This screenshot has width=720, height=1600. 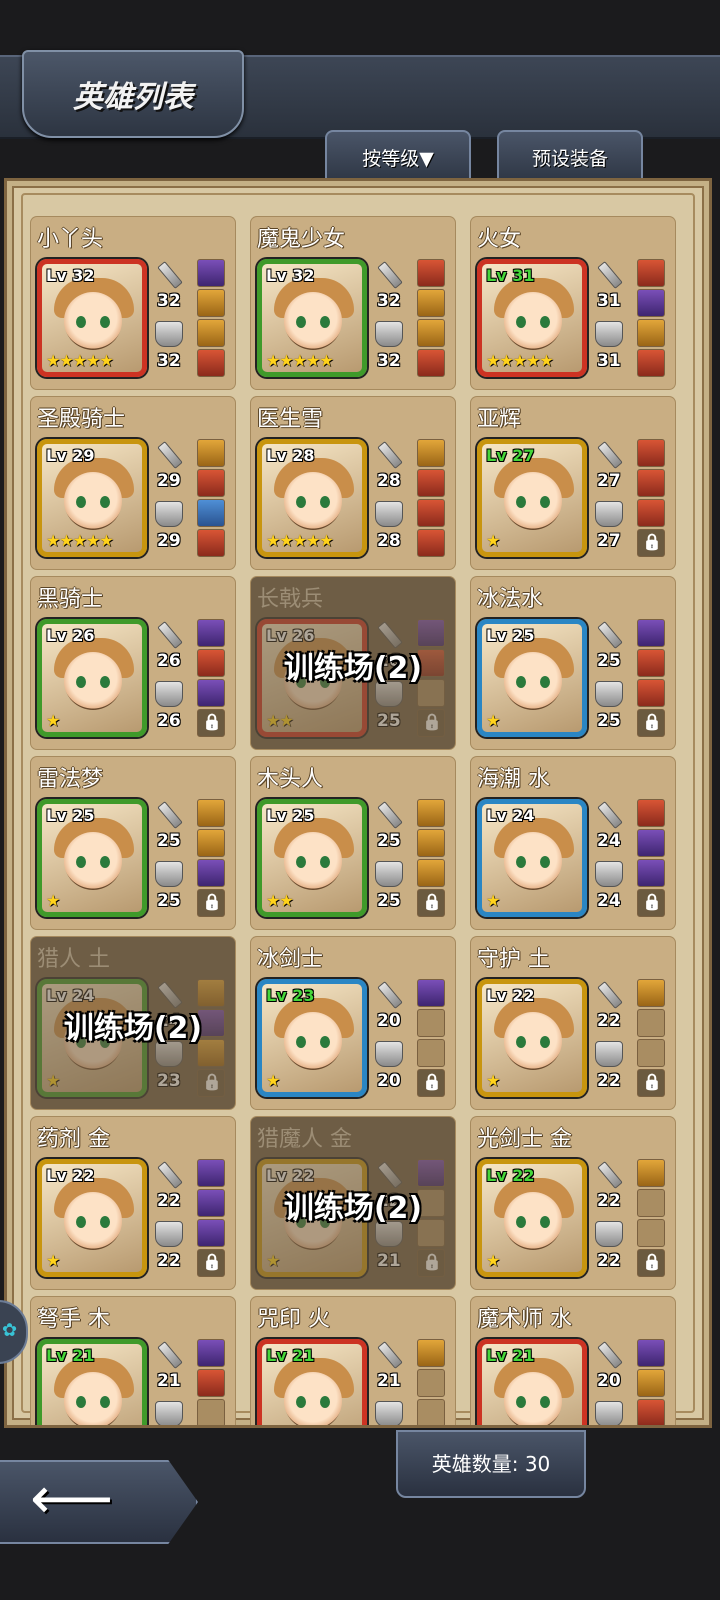 I want to click on hero-portrait: Lv 25 ★★, so click(x=312, y=858).